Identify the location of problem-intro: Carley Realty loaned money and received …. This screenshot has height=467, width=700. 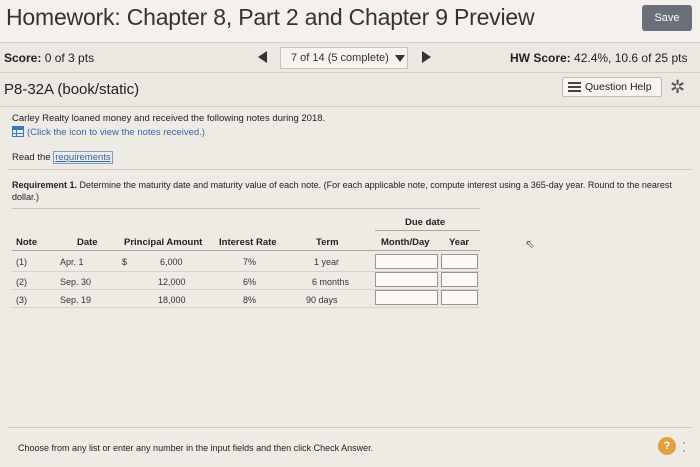
(169, 118).